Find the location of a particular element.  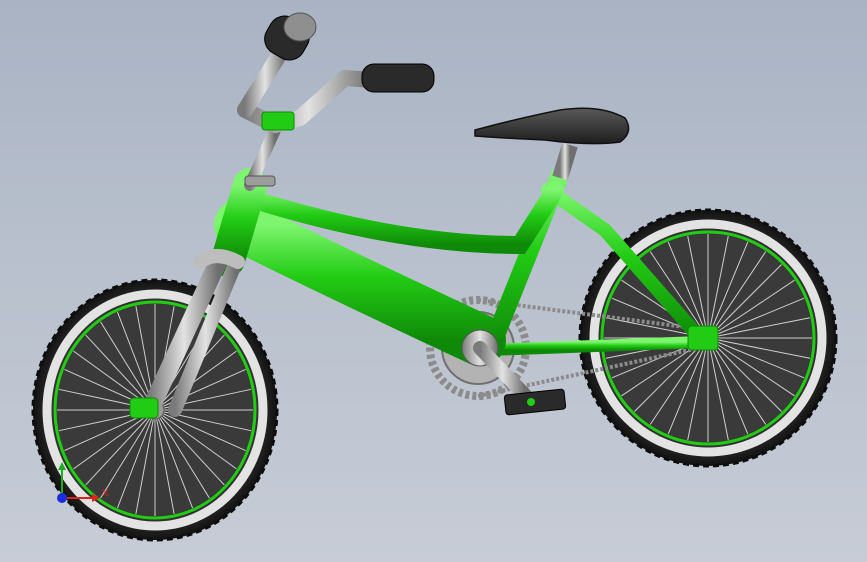

chain-stay is located at coordinates (595, 346).